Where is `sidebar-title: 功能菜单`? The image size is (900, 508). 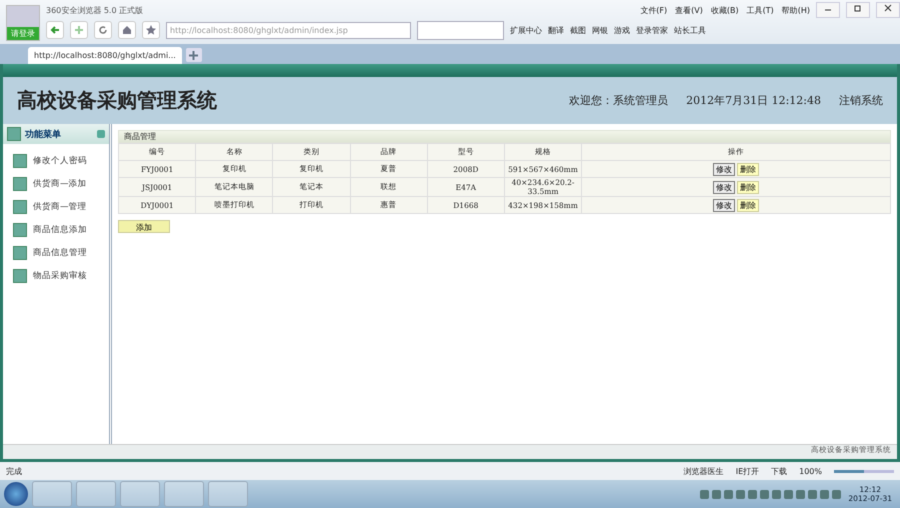
sidebar-title: 功能菜单 is located at coordinates (43, 134).